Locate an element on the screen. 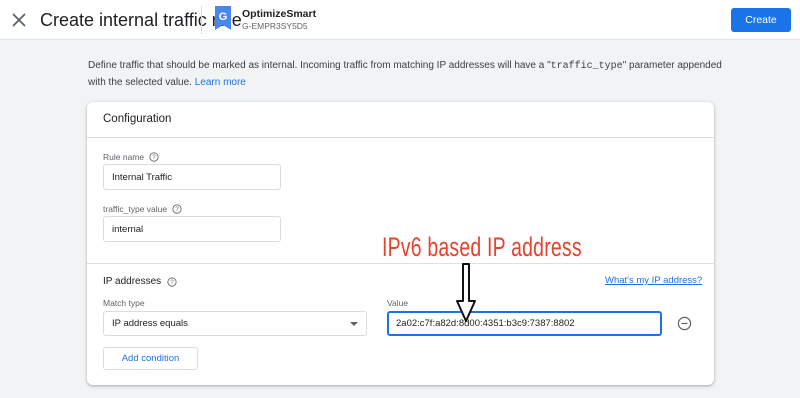 Image resolution: width=800 pixels, height=398 pixels. ip-addresses-heading: IP addresses ? is located at coordinates (140, 281).